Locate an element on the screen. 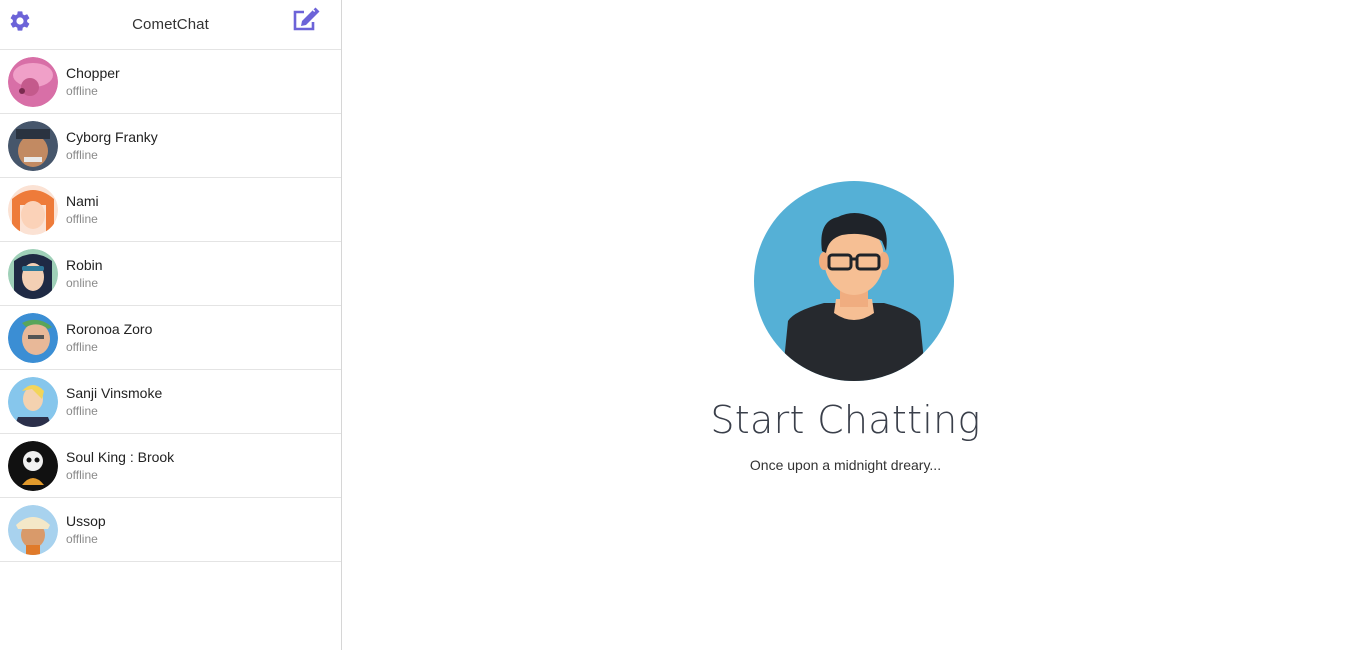 Image resolution: width=1349 pixels, height=650 pixels. contact-name: Cyborg Franky is located at coordinates (112, 137).